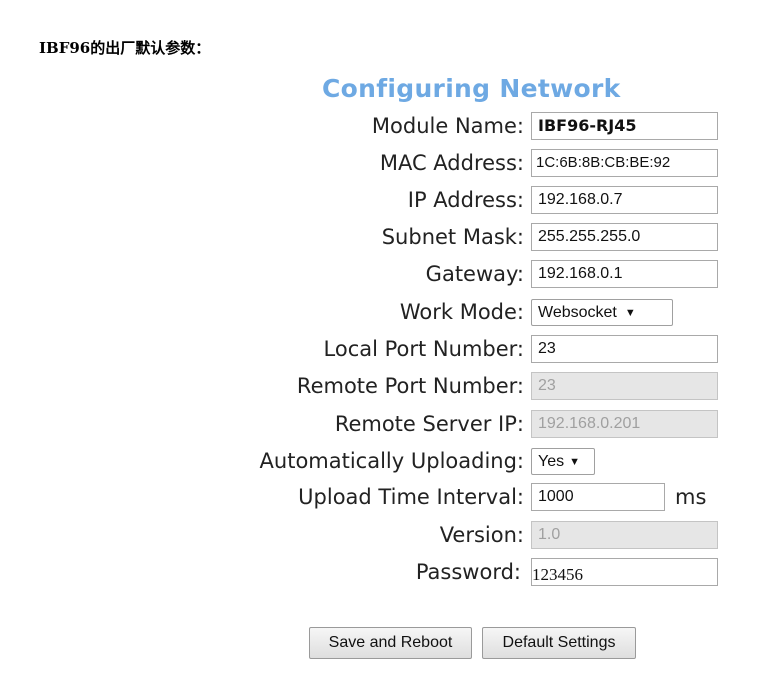 The width and height of the screenshot is (765, 676). I want to click on upload-interval-row: Upload Time Interval: 1000 ms, so click(382, 497).